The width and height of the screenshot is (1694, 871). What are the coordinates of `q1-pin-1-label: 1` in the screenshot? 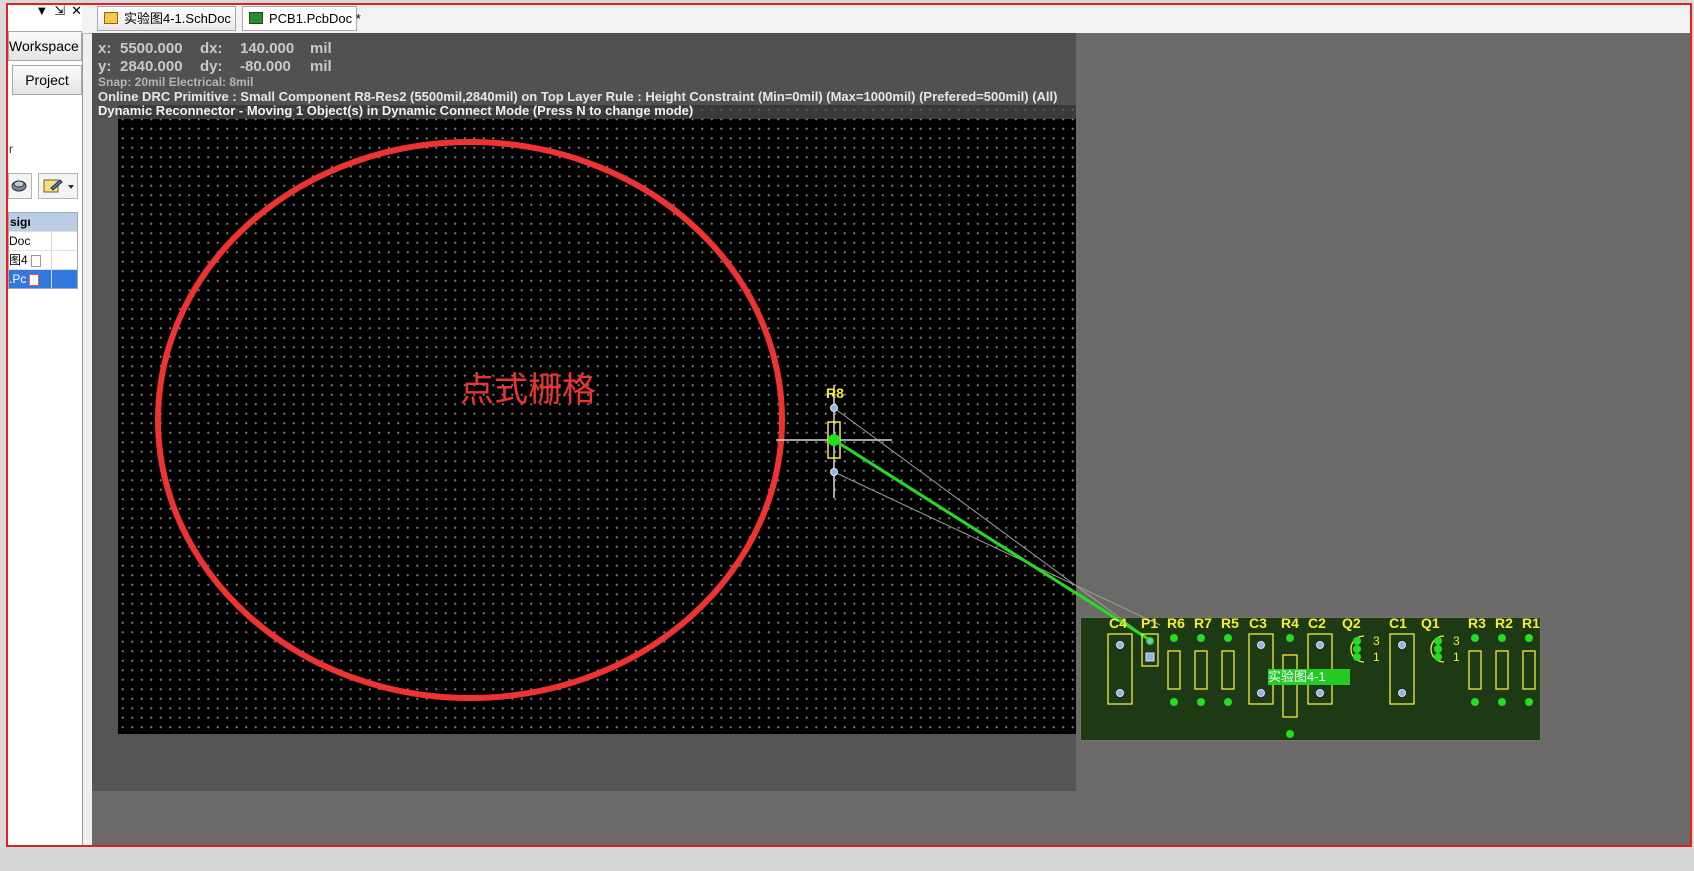 It's located at (1456, 657).